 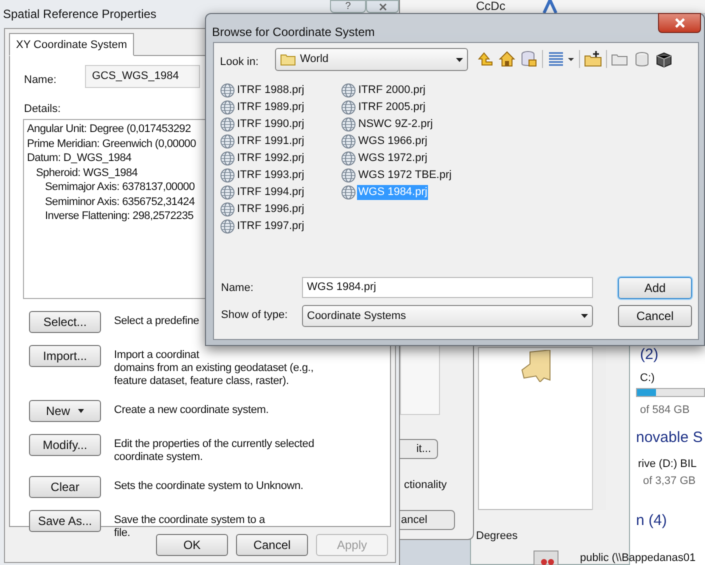 What do you see at coordinates (651, 521) in the screenshot?
I see `group-title: n (4)` at bounding box center [651, 521].